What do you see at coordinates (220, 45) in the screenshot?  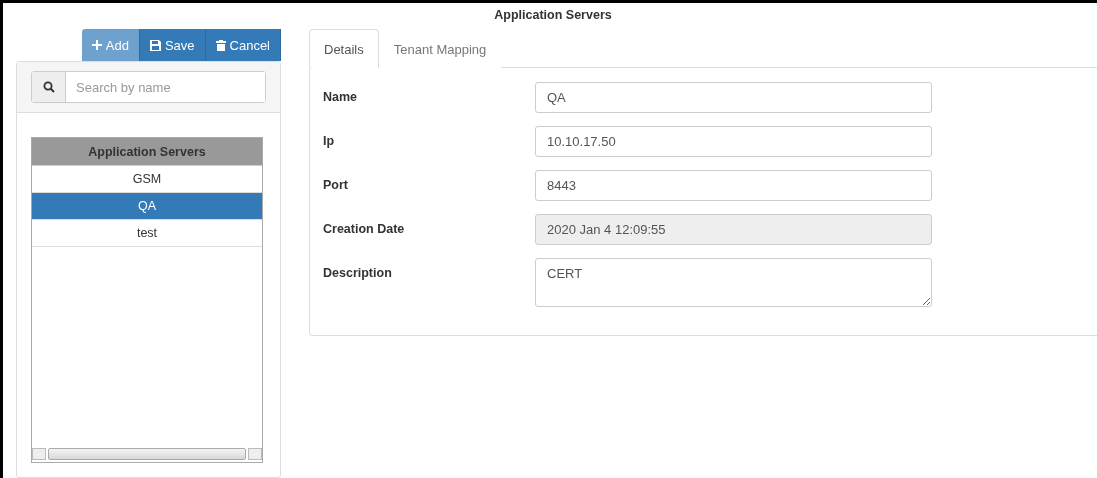 I see `trash-icon` at bounding box center [220, 45].